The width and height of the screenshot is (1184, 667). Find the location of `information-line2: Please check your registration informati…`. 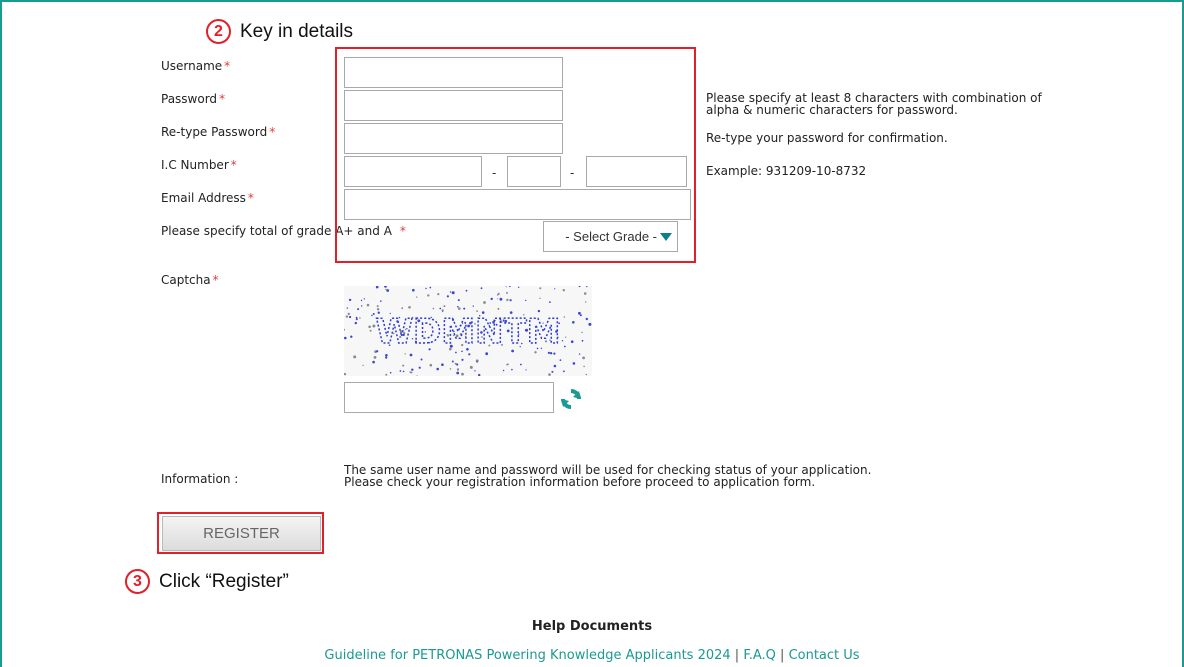

information-line2: Please check your registration informati… is located at coordinates (580, 482).